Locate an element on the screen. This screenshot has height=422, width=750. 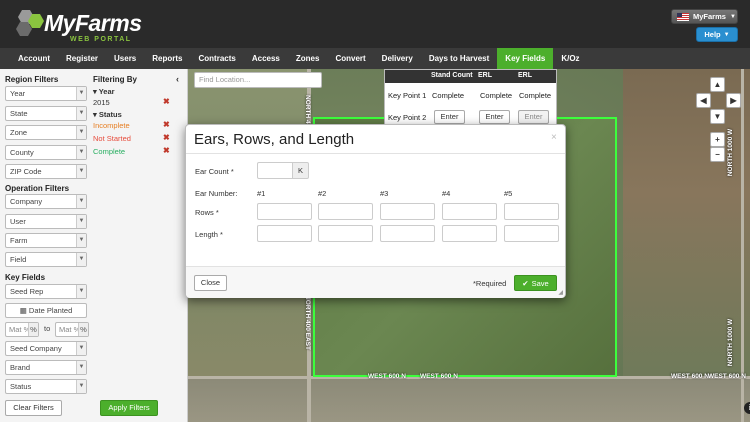
resize-handle-icon: ◢ is located at coordinates (560, 292).